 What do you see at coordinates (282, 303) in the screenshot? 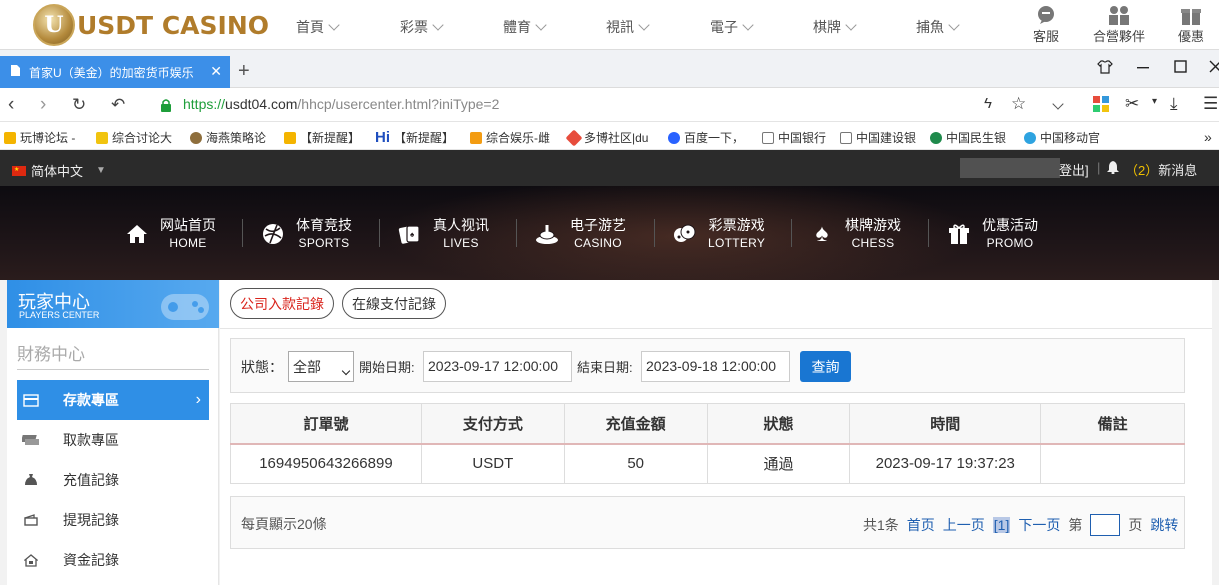
I see `tab-company-deposit: 公司入款記錄` at bounding box center [282, 303].